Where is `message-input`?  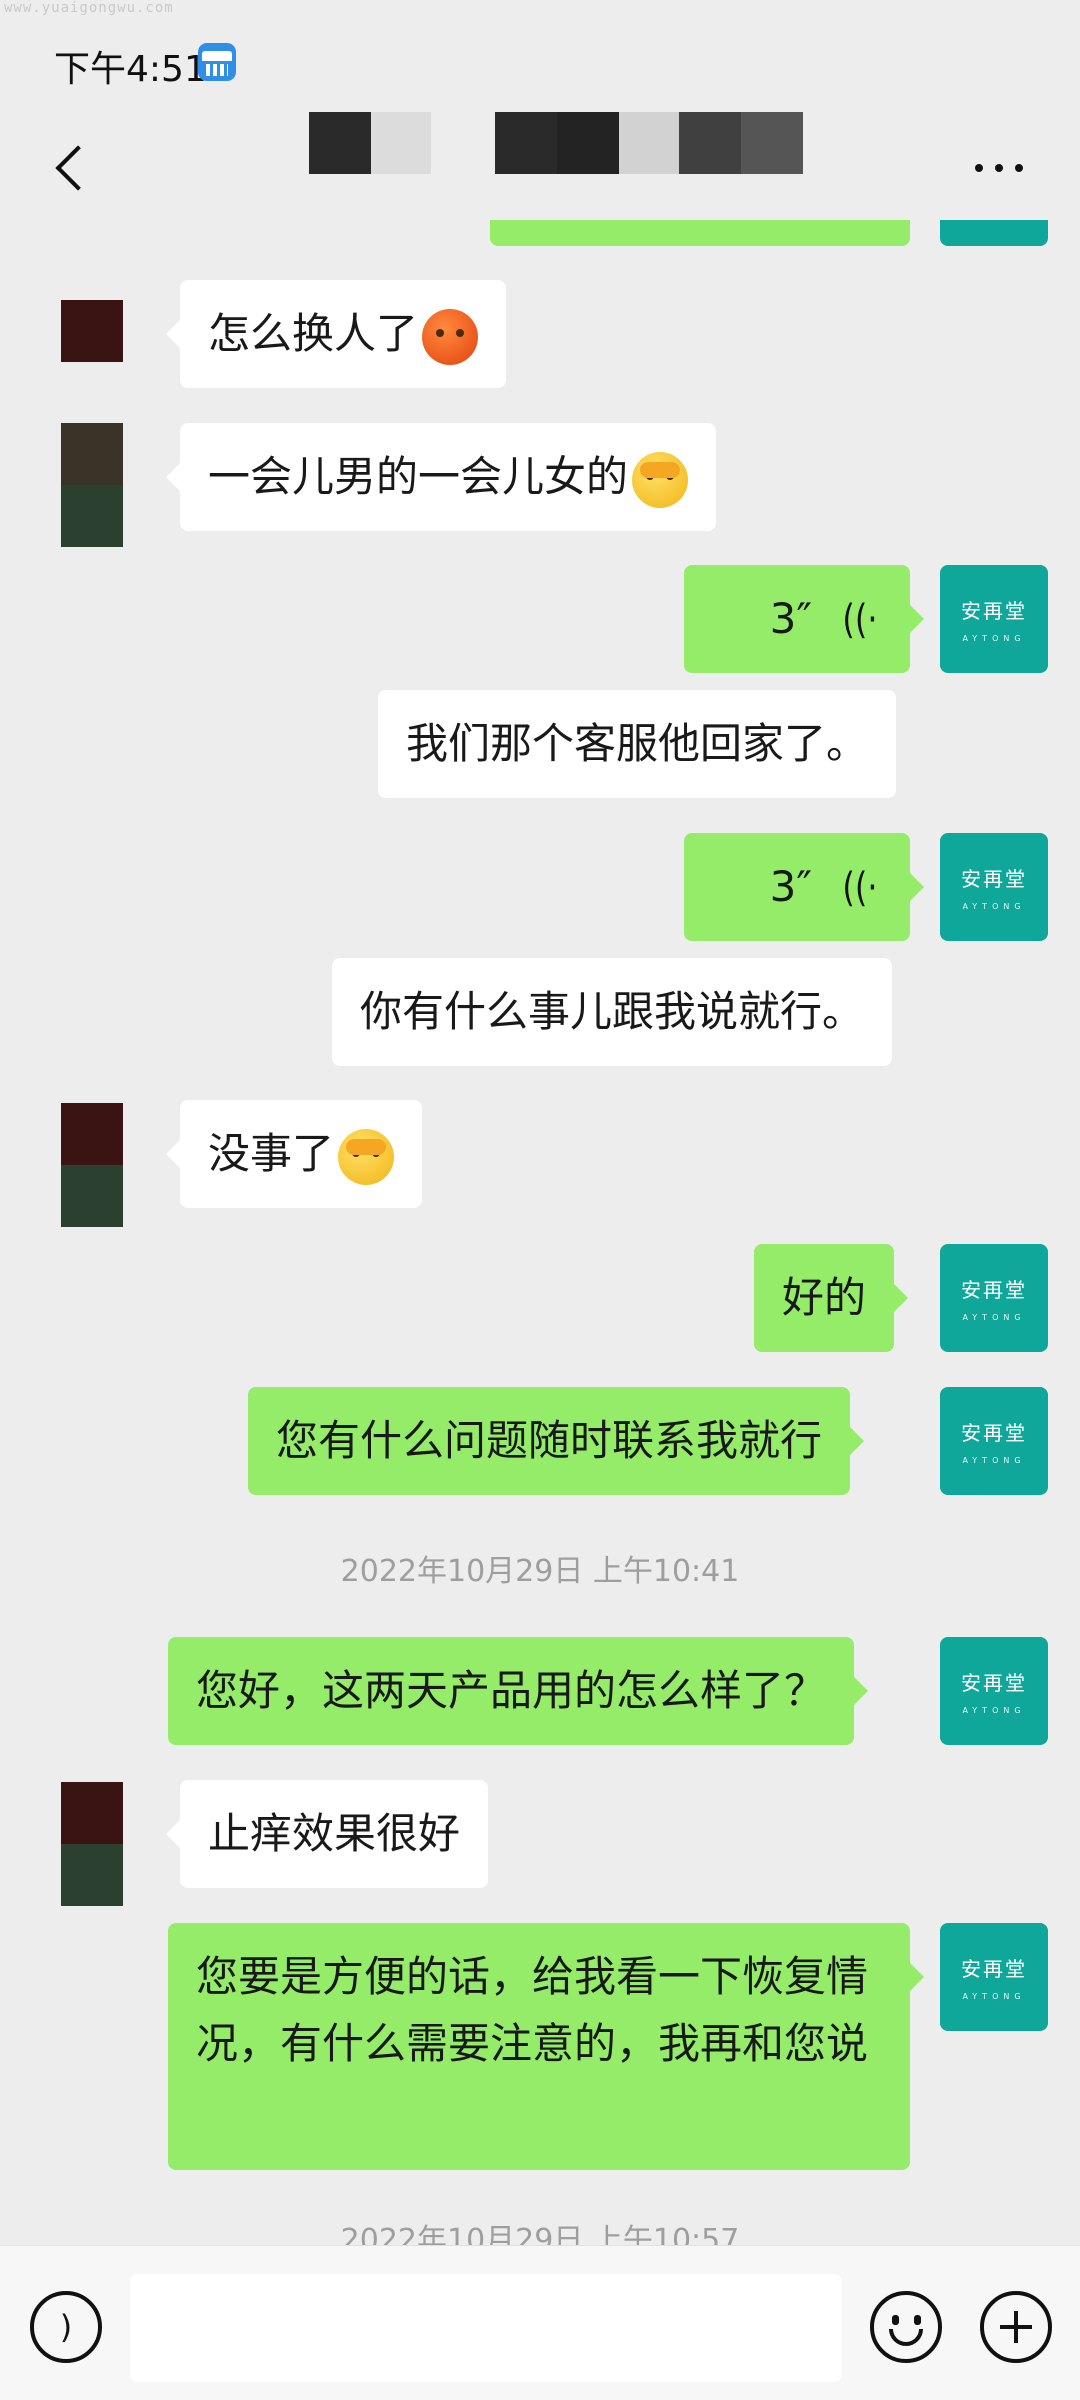 message-input is located at coordinates (486, 2328).